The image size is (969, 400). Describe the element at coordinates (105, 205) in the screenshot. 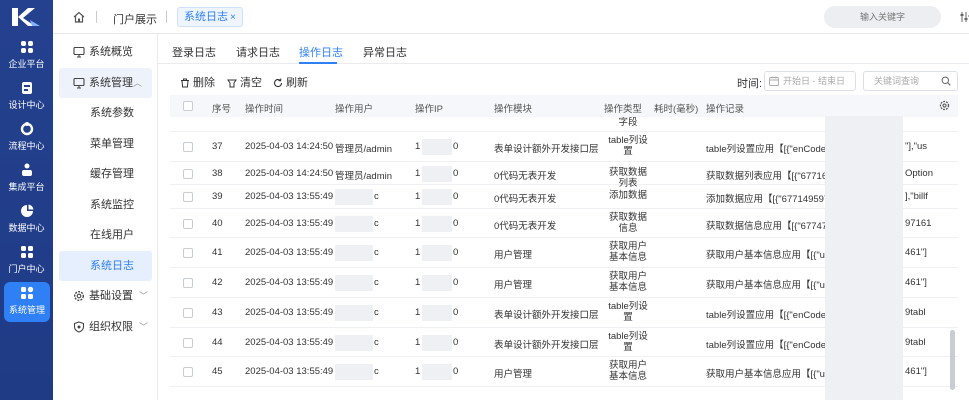

I see `sidebar-item-monitor: 系统监控` at that location.